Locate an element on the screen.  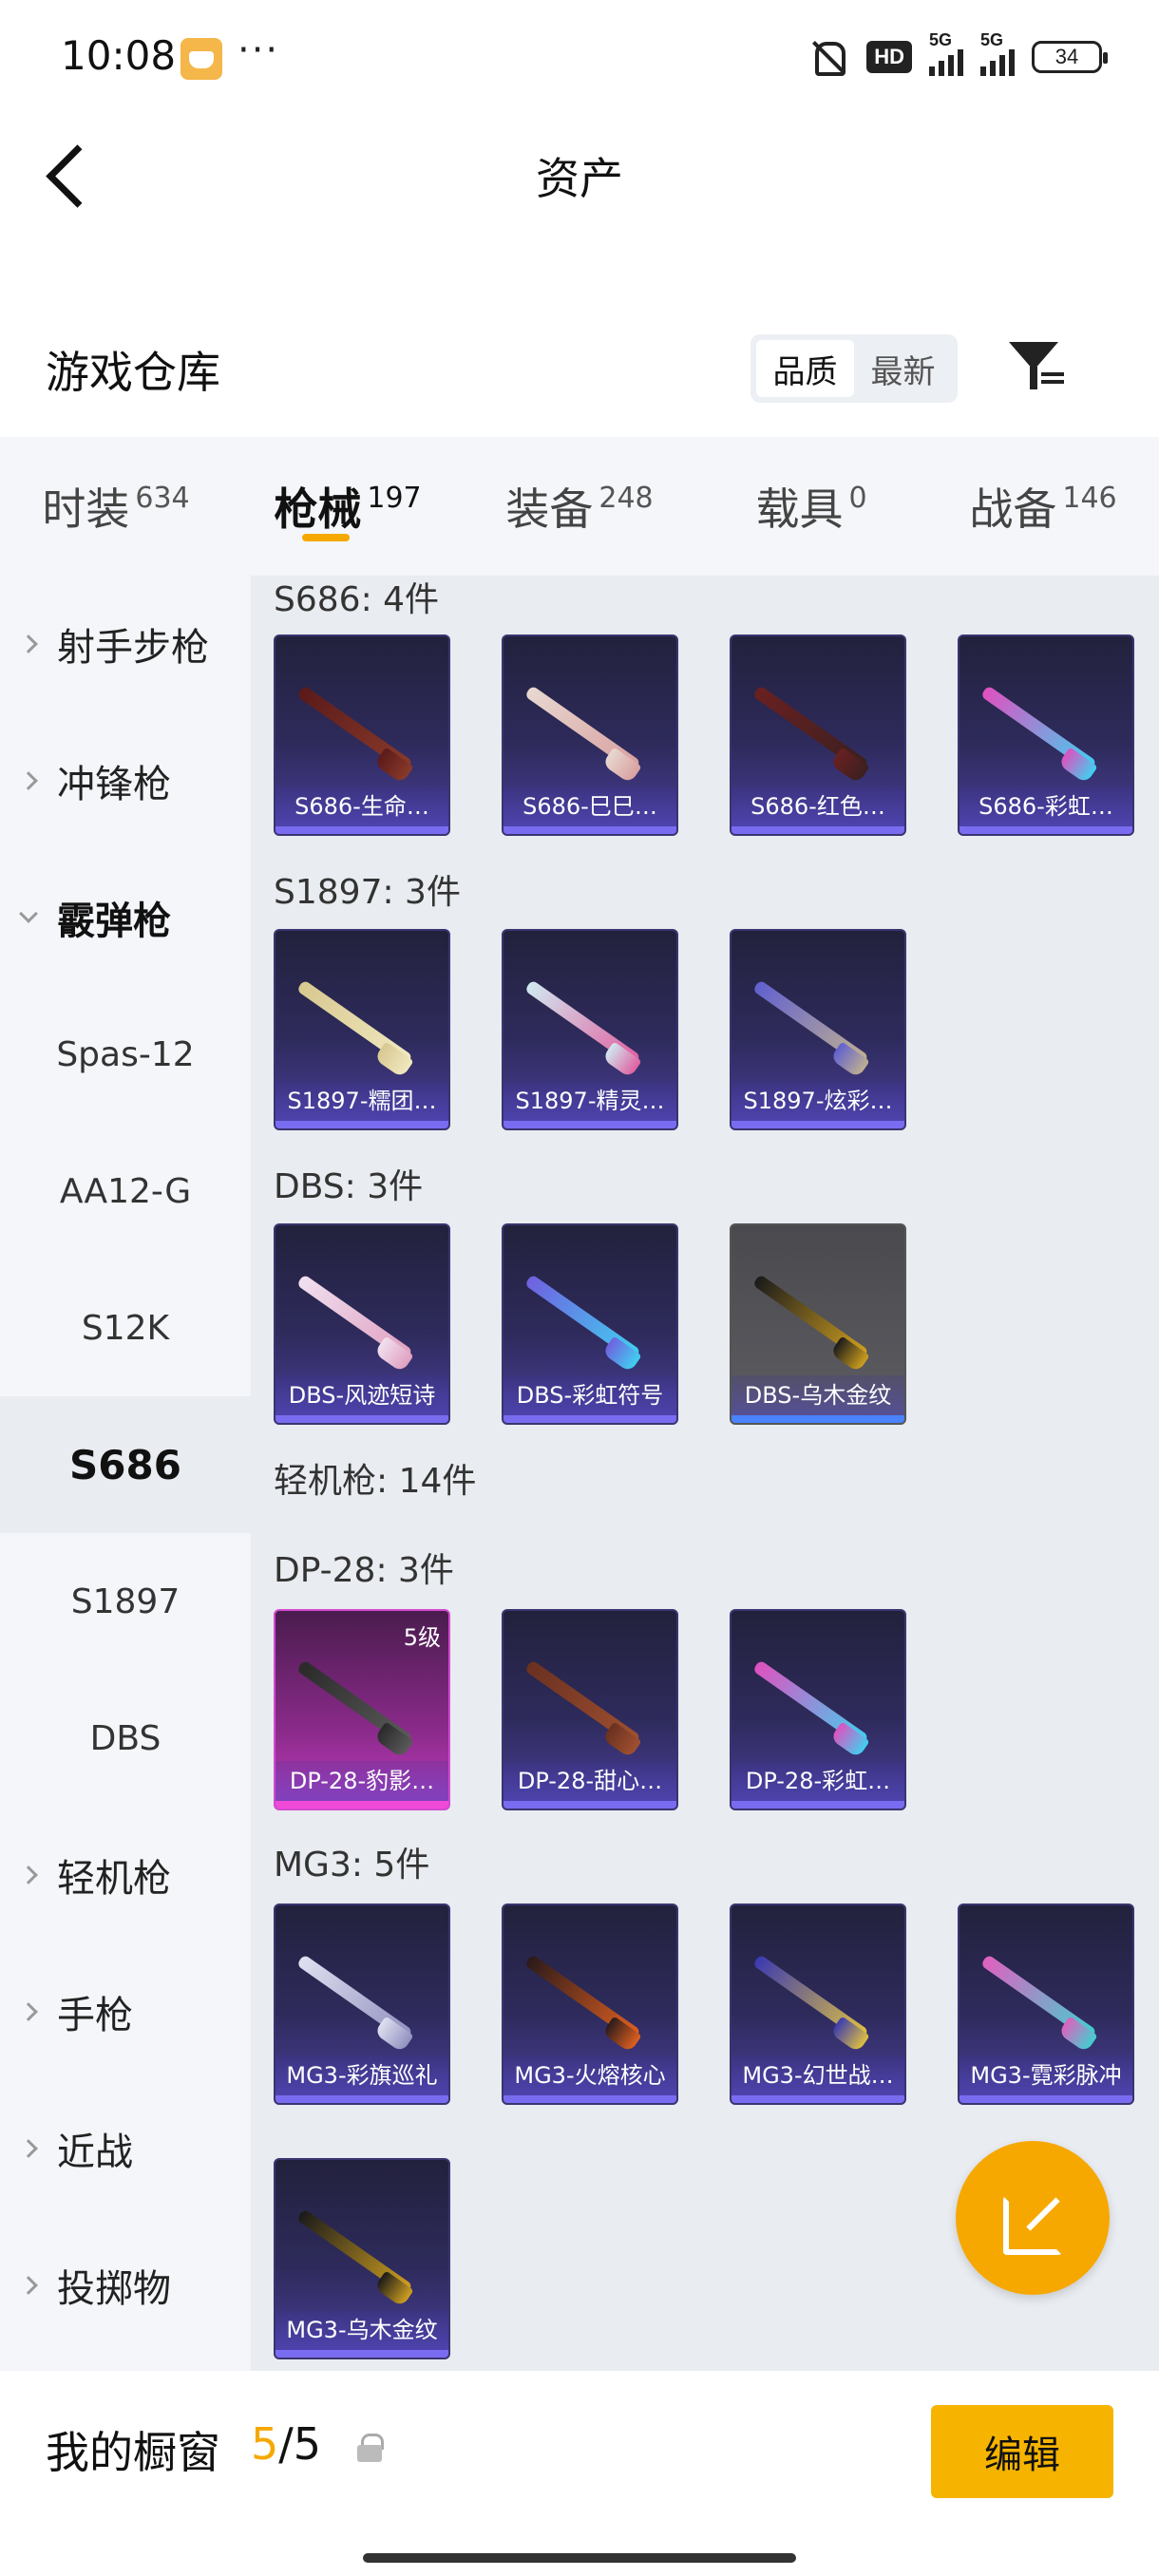
signal-icon: 5G is located at coordinates (946, 53).